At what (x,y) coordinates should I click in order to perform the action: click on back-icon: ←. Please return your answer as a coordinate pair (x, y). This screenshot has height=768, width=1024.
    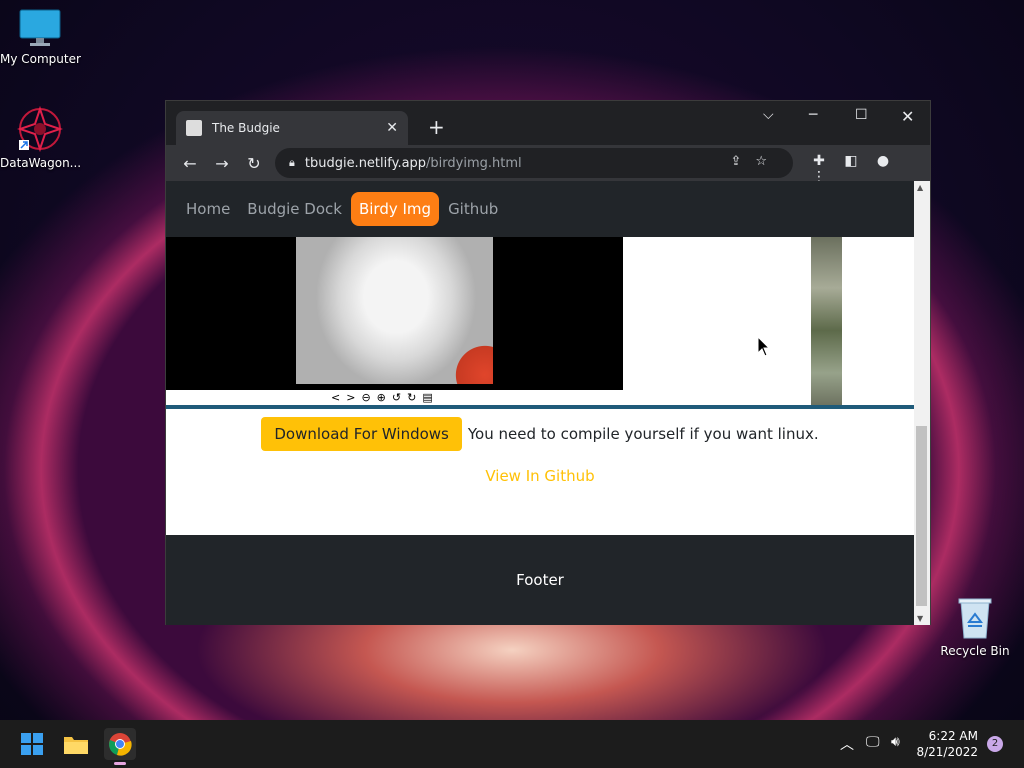
    Looking at the image, I should click on (190, 163).